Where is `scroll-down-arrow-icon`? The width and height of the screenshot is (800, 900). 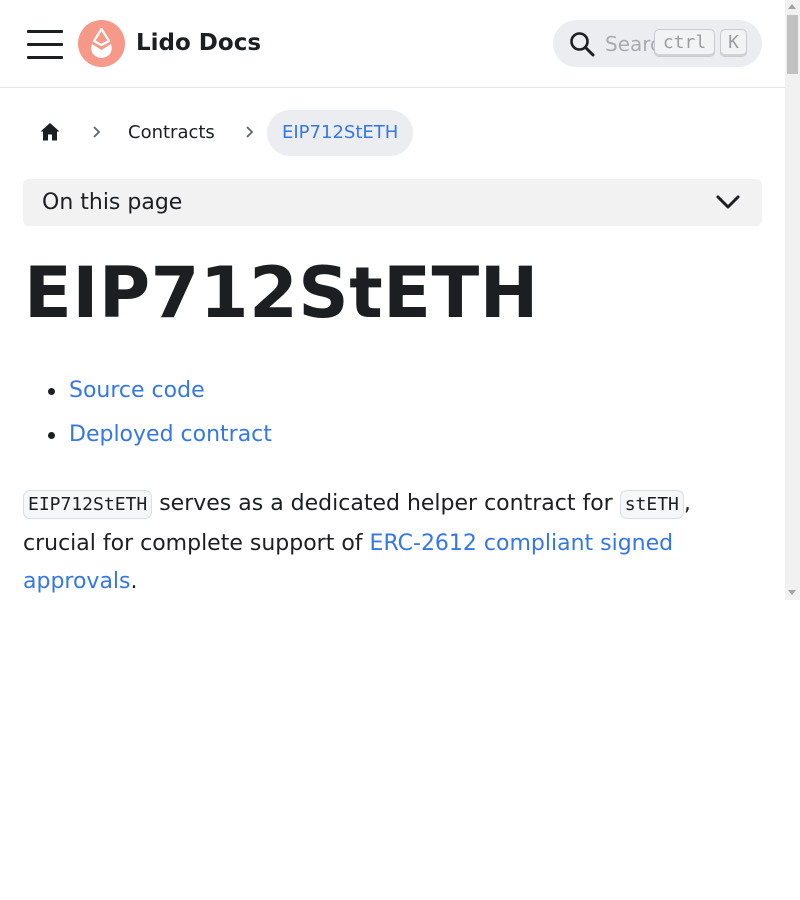 scroll-down-arrow-icon is located at coordinates (792, 592).